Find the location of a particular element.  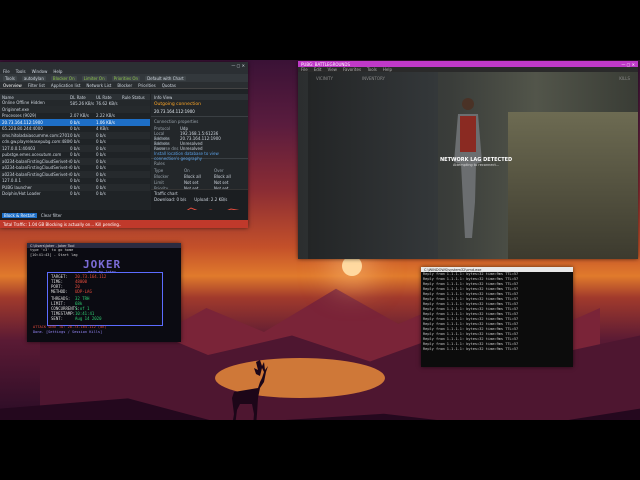

field-value: UDP-LAG is located at coordinates (83, 291).